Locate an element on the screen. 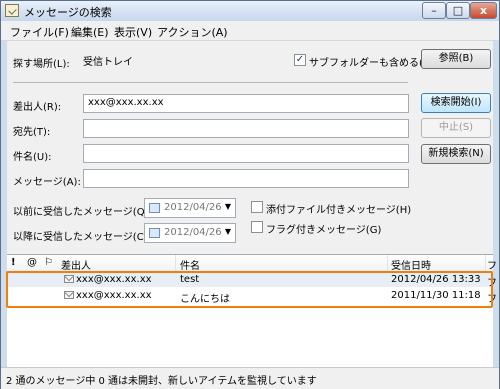  new-search-button: 新規検索(N) is located at coordinates (456, 154).